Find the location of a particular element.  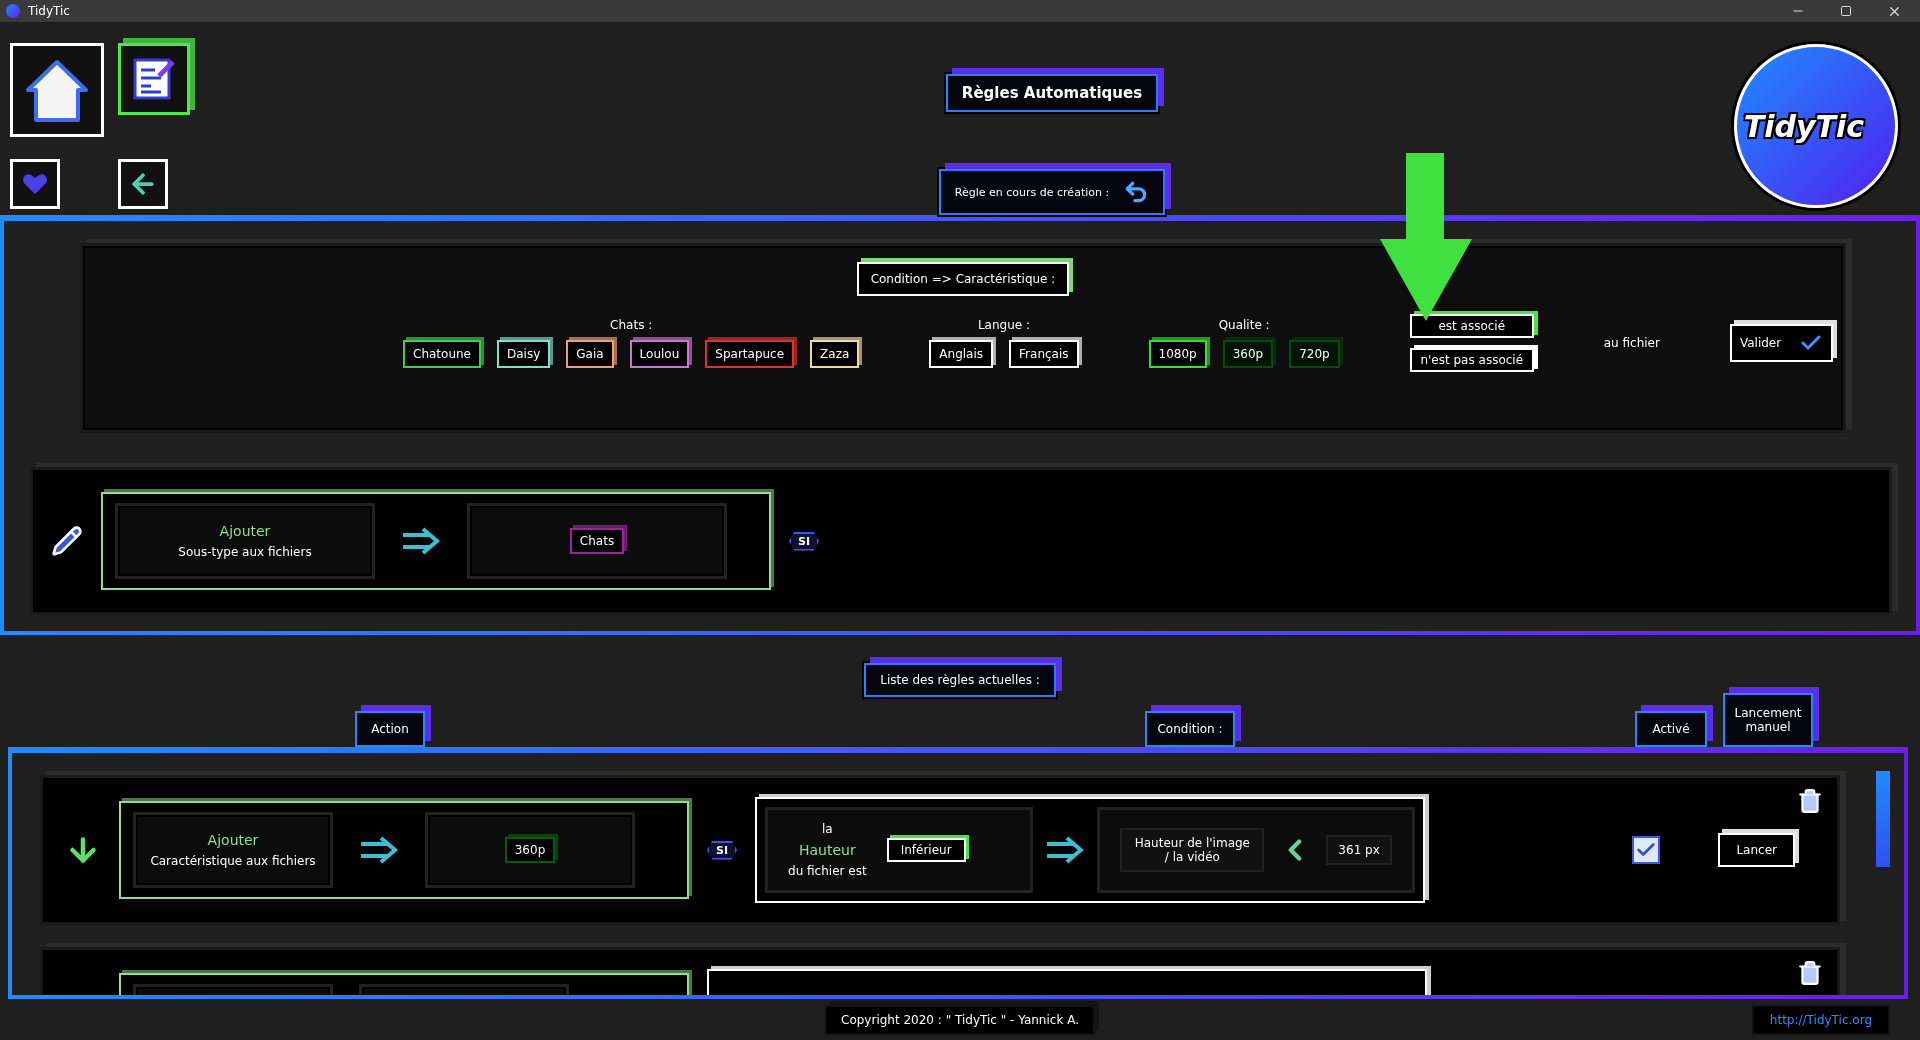

tag-button: Anglais is located at coordinates (961, 354).